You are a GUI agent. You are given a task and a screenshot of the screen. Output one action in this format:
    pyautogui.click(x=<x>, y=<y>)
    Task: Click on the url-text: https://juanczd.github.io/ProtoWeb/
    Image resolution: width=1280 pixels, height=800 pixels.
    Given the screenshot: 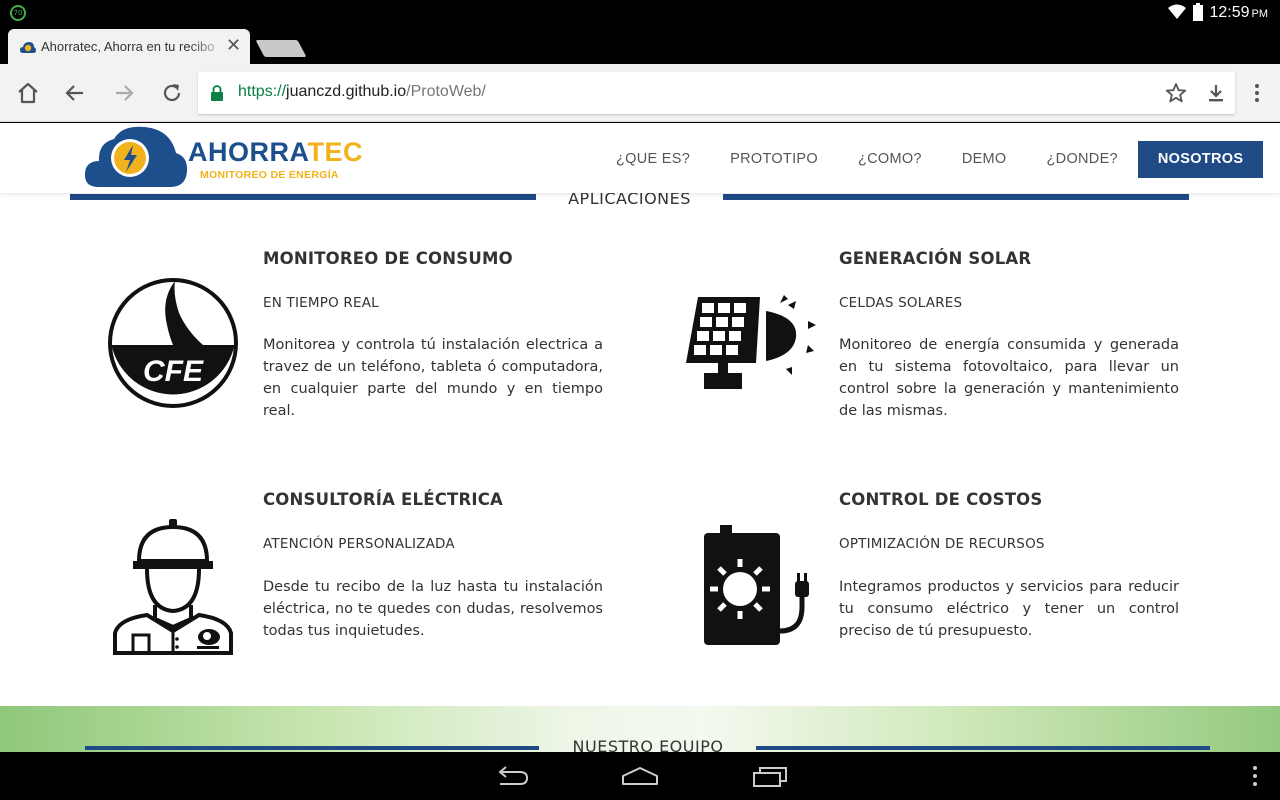 What is the action you would take?
    pyautogui.click(x=362, y=92)
    